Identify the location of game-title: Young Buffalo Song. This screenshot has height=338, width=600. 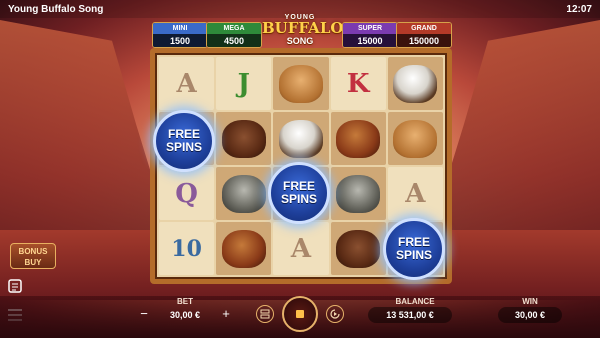
(56, 9).